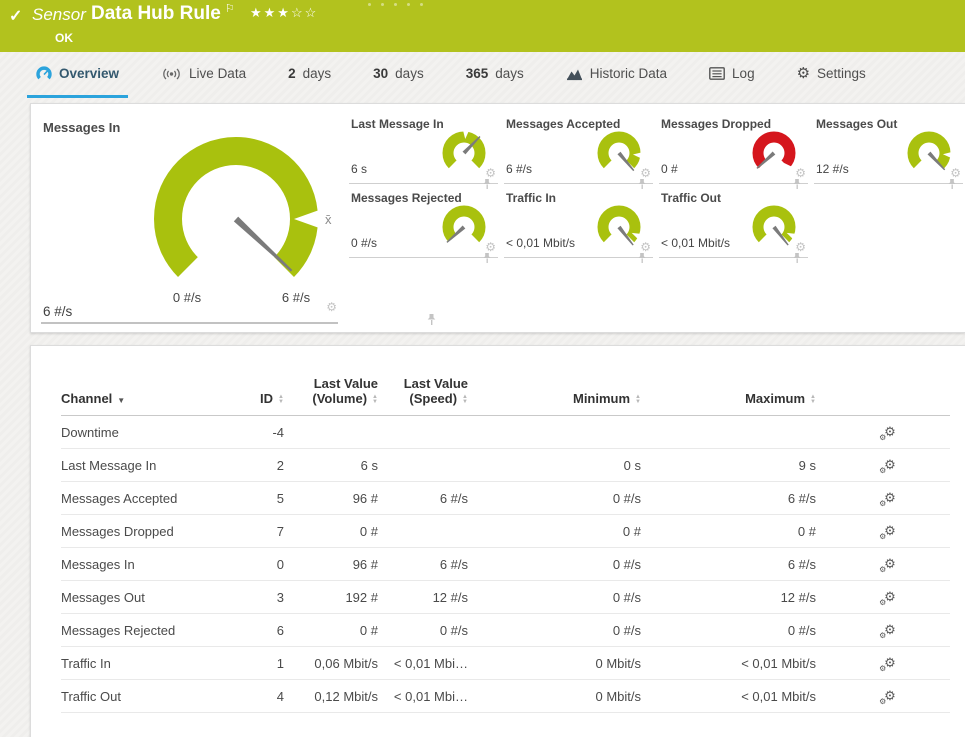  What do you see at coordinates (841, 73) in the screenshot?
I see `tab-label: Settings` at bounding box center [841, 73].